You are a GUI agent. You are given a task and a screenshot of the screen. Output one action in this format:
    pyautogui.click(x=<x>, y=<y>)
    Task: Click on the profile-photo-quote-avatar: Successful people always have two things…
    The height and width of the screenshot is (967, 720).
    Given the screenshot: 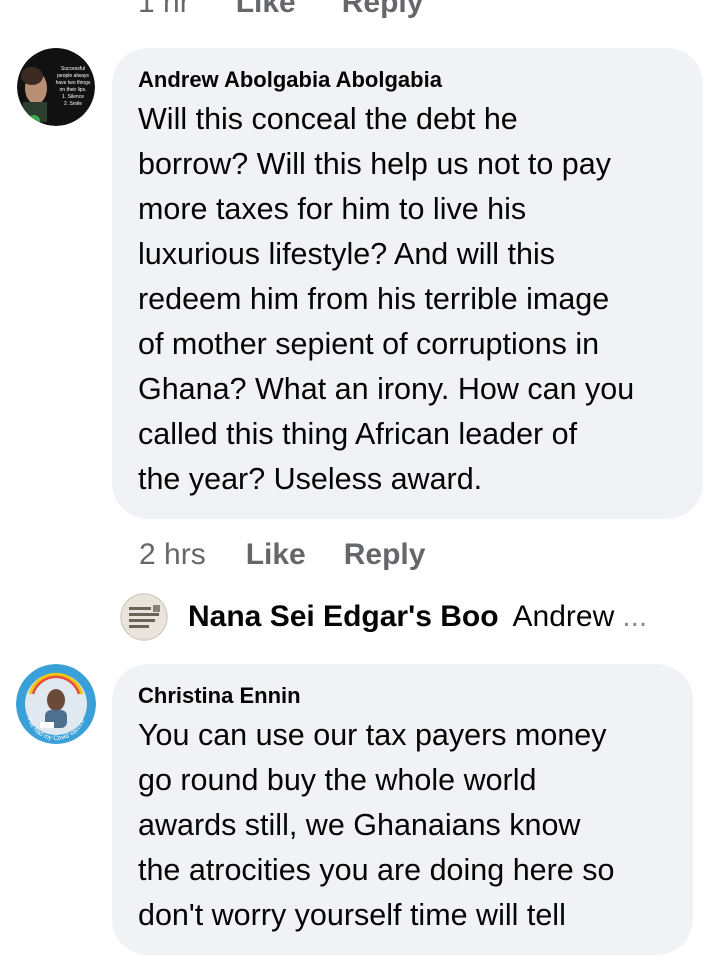 What is the action you would take?
    pyautogui.click(x=56, y=87)
    